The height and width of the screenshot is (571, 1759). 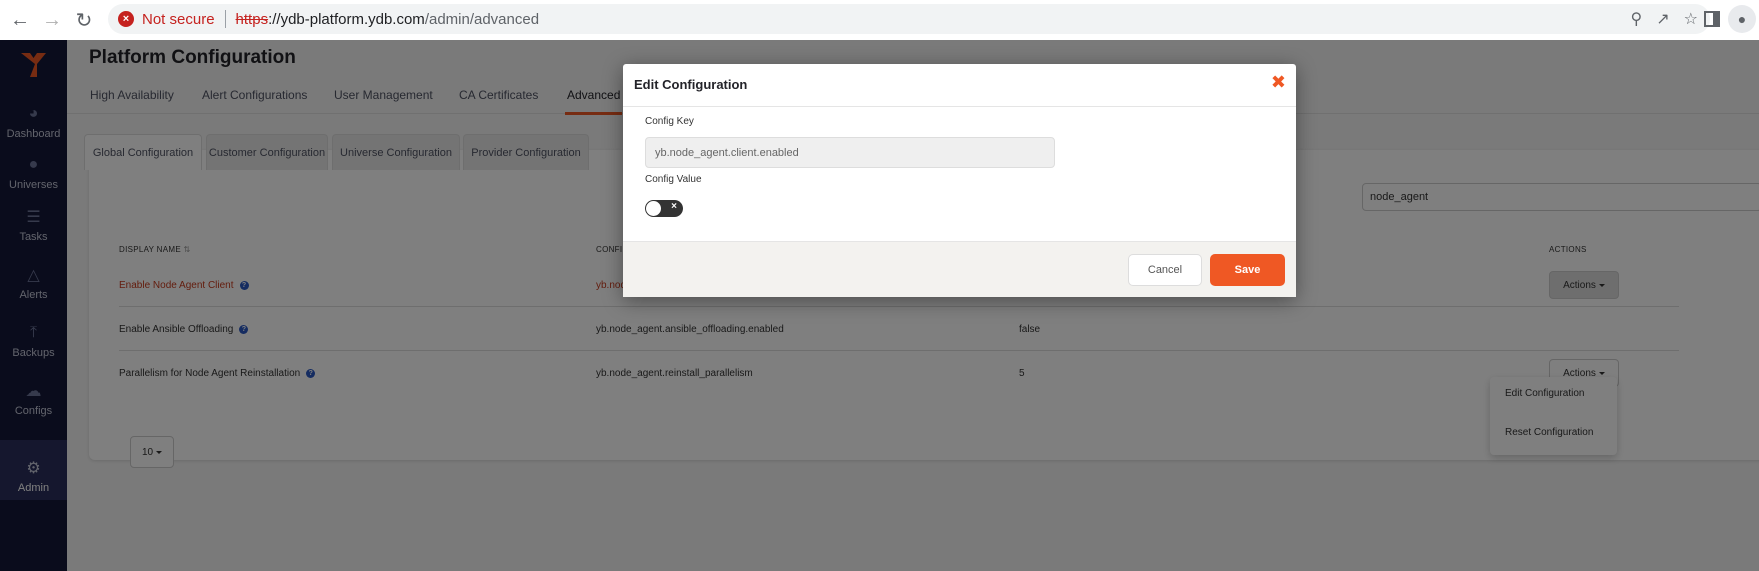 What do you see at coordinates (959, 269) in the screenshot?
I see `modal-footer: Cancel Save` at bounding box center [959, 269].